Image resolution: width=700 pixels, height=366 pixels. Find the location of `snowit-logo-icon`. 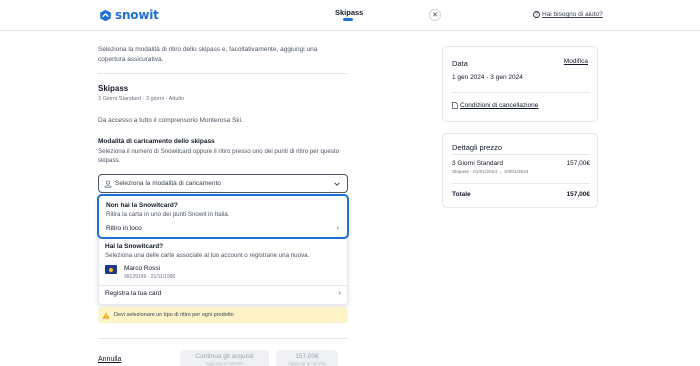

snowit-logo-icon is located at coordinates (105, 15).